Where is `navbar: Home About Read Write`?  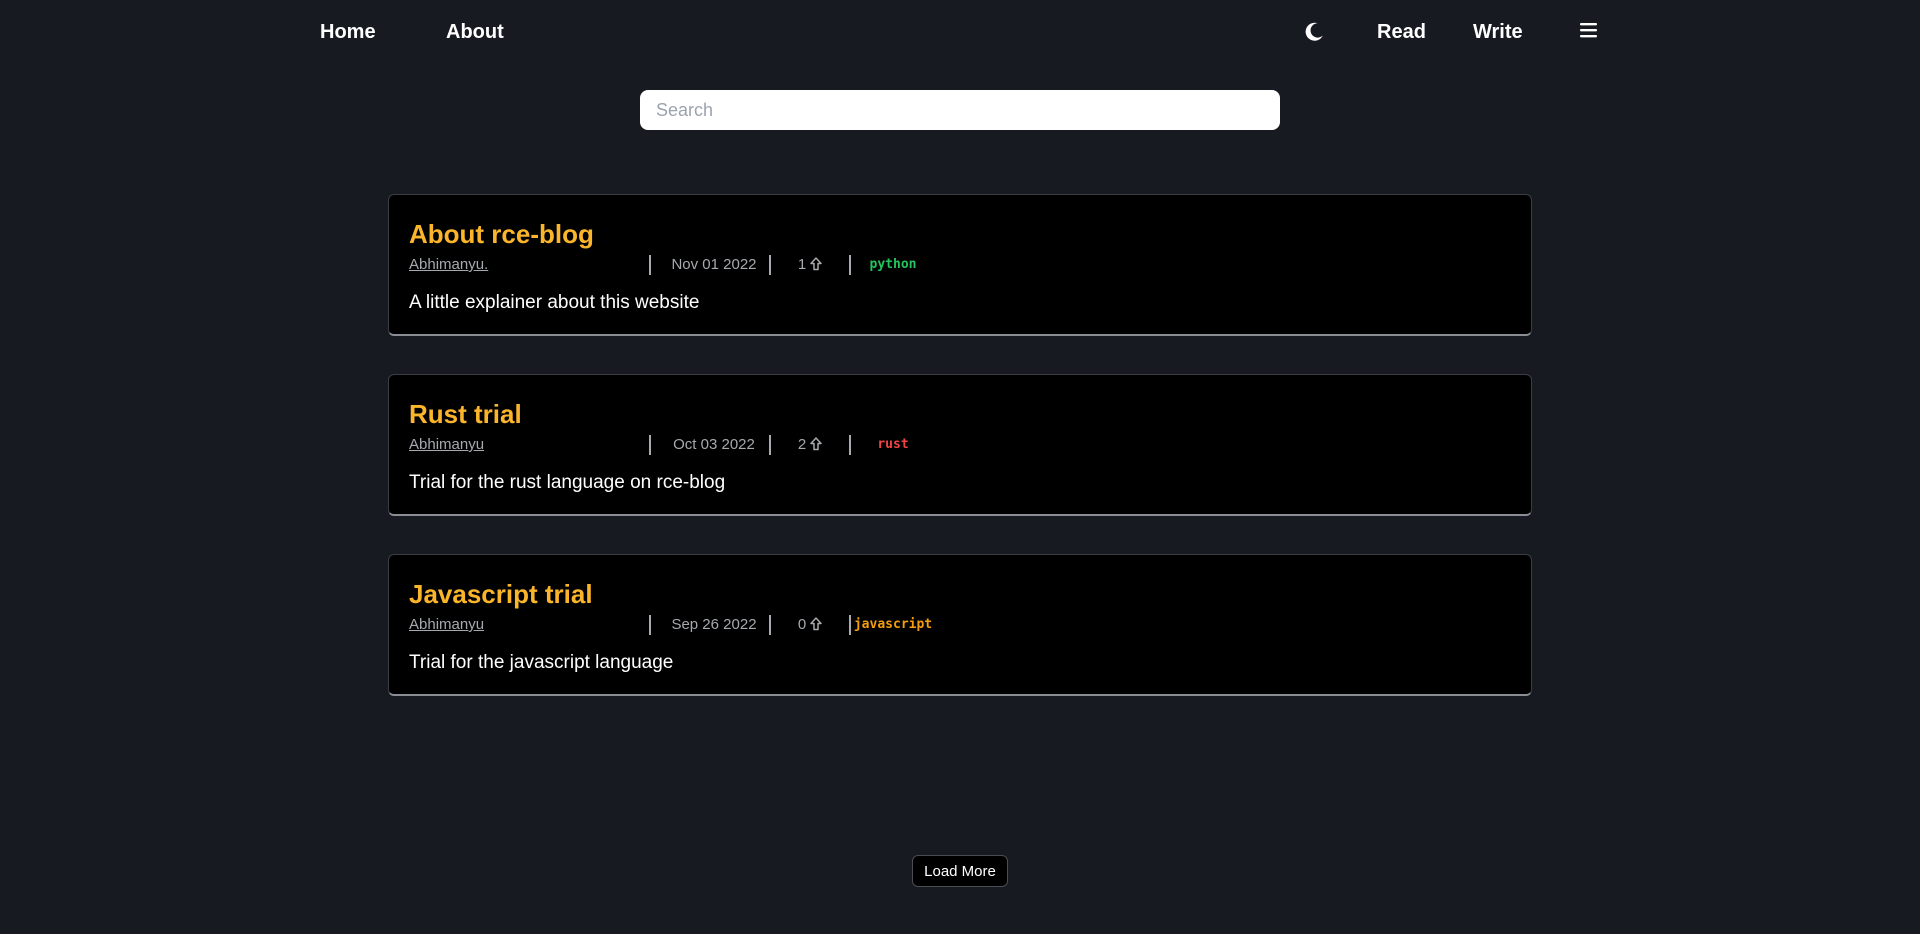 navbar: Home About Read Write is located at coordinates (960, 32).